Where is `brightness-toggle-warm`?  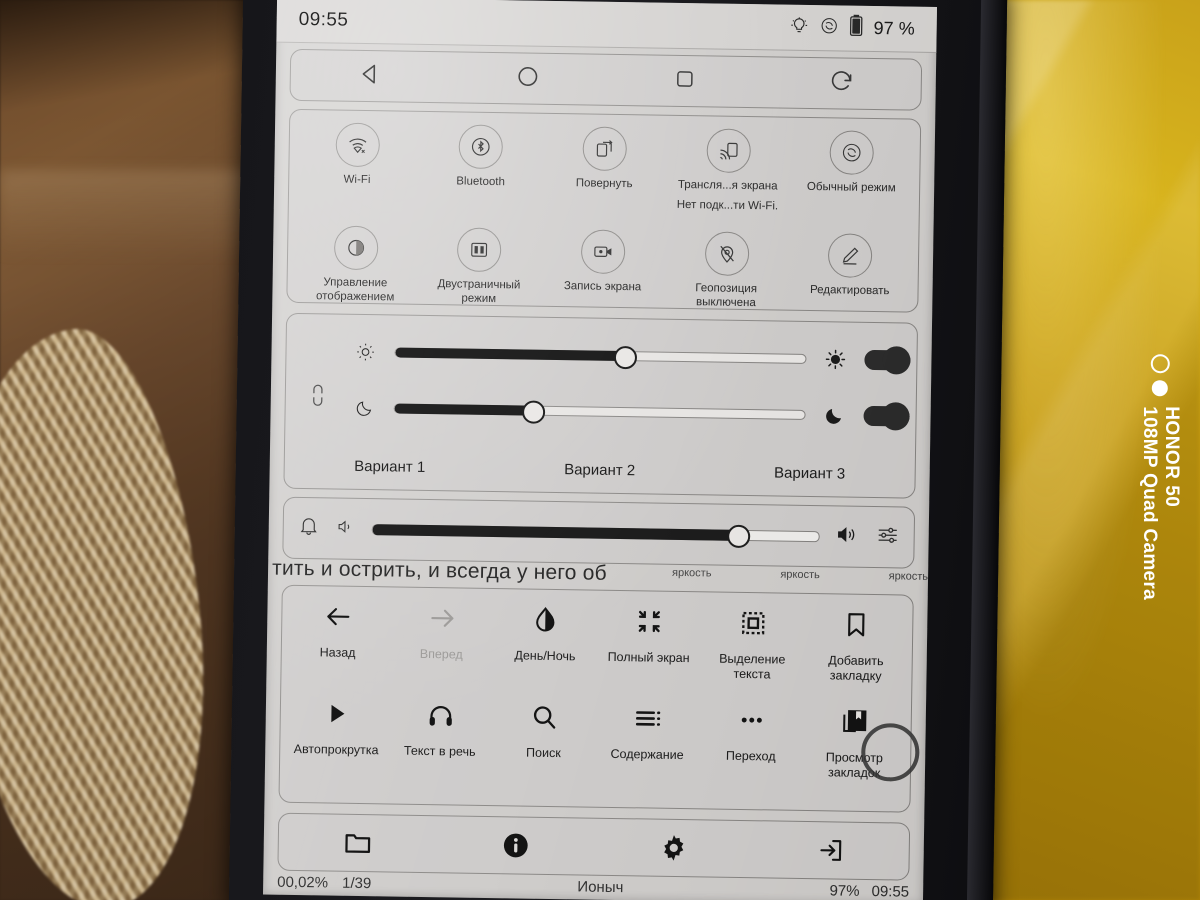
brightness-toggle-warm is located at coordinates (887, 360).